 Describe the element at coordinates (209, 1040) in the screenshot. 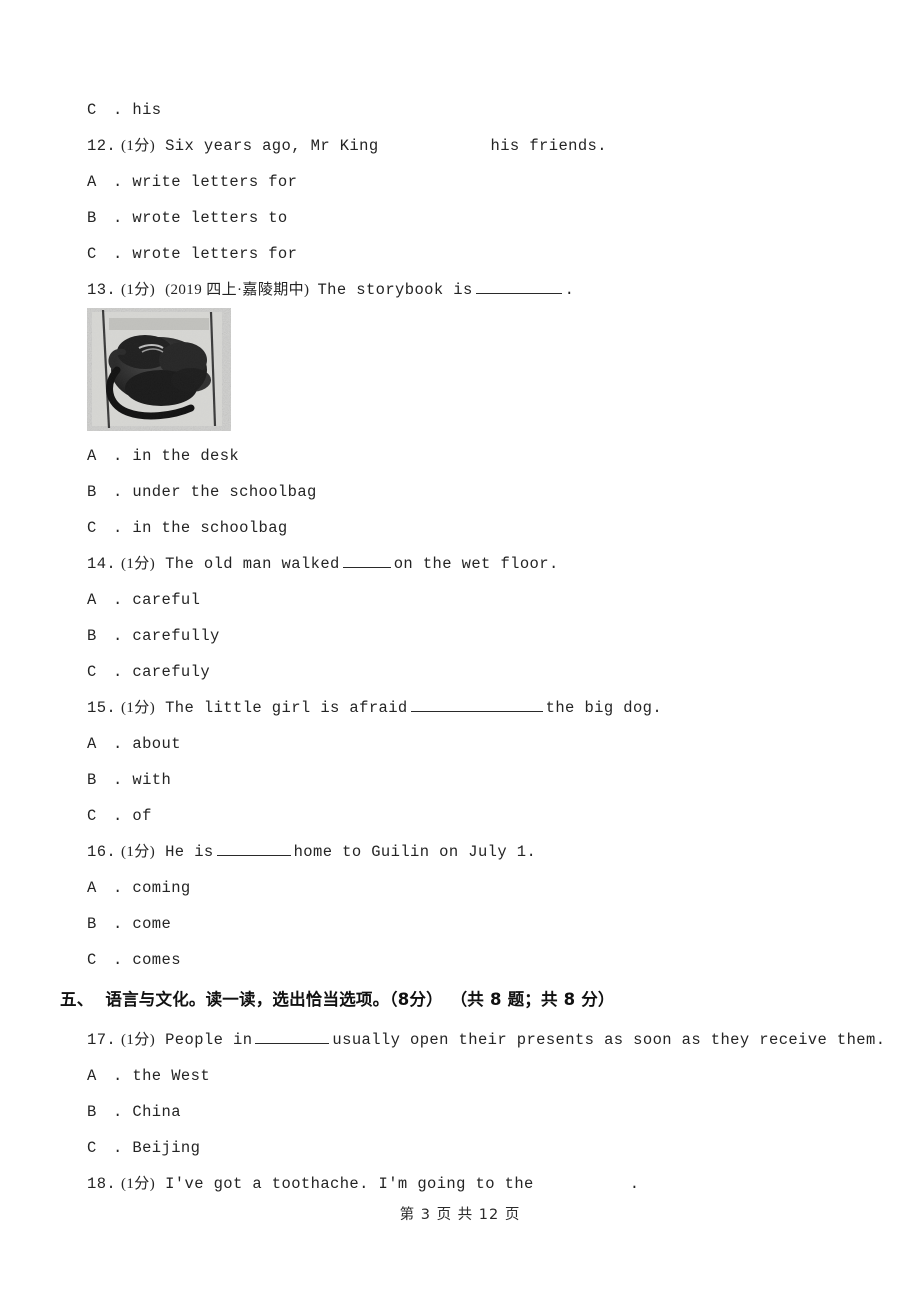

I see `question-text: People in` at that location.